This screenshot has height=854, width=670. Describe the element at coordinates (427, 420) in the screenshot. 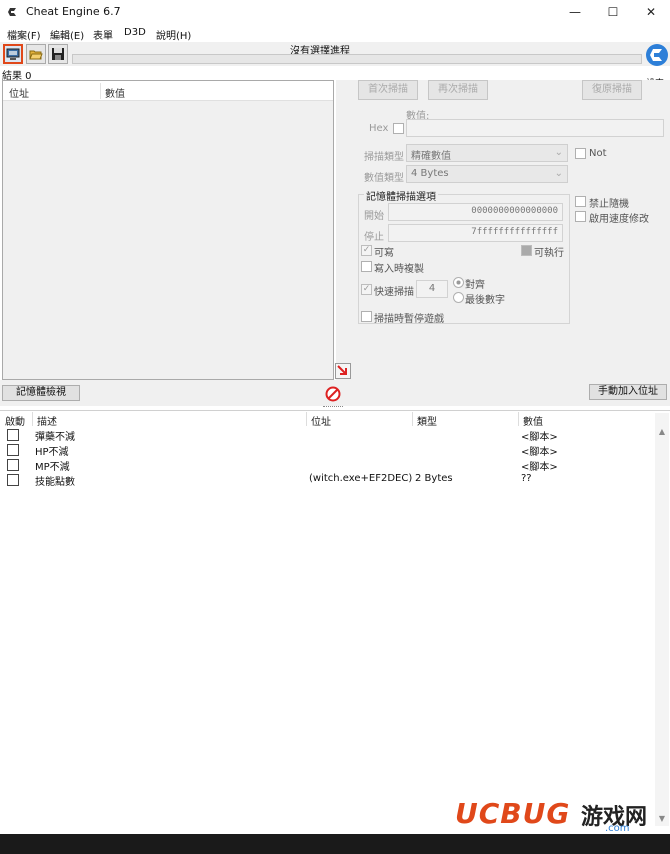

I see `col-type-header: 類型` at that location.